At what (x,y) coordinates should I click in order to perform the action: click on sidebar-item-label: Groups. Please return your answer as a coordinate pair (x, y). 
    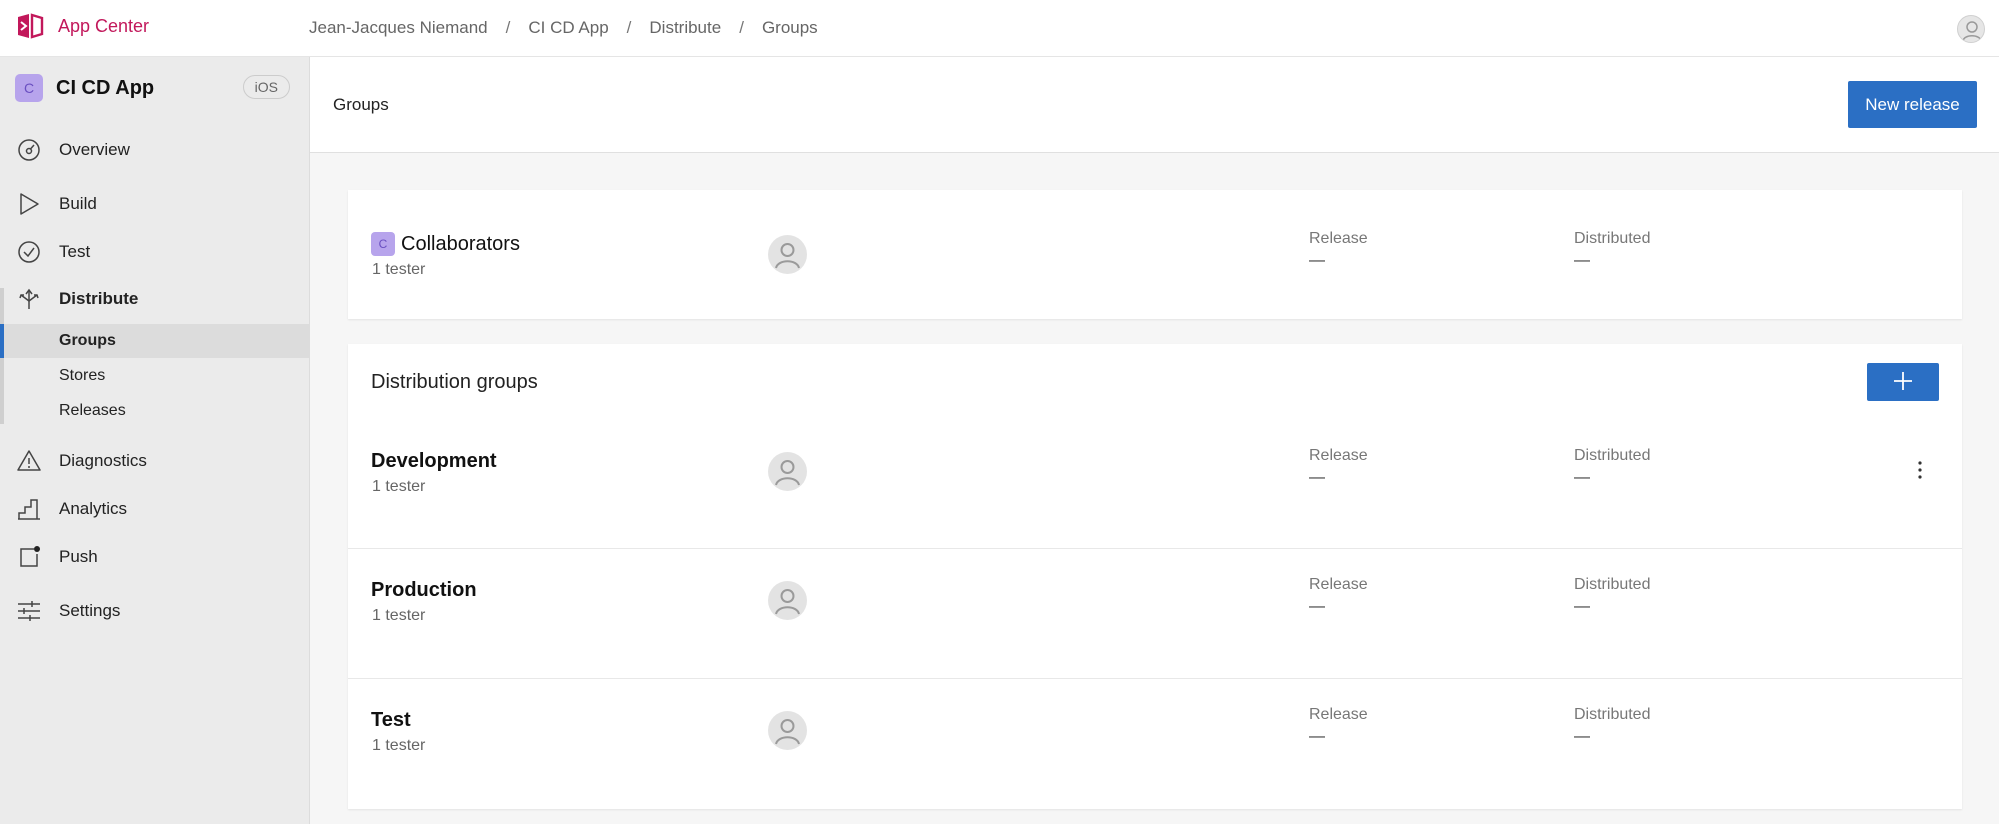
    Looking at the image, I should click on (87, 340).